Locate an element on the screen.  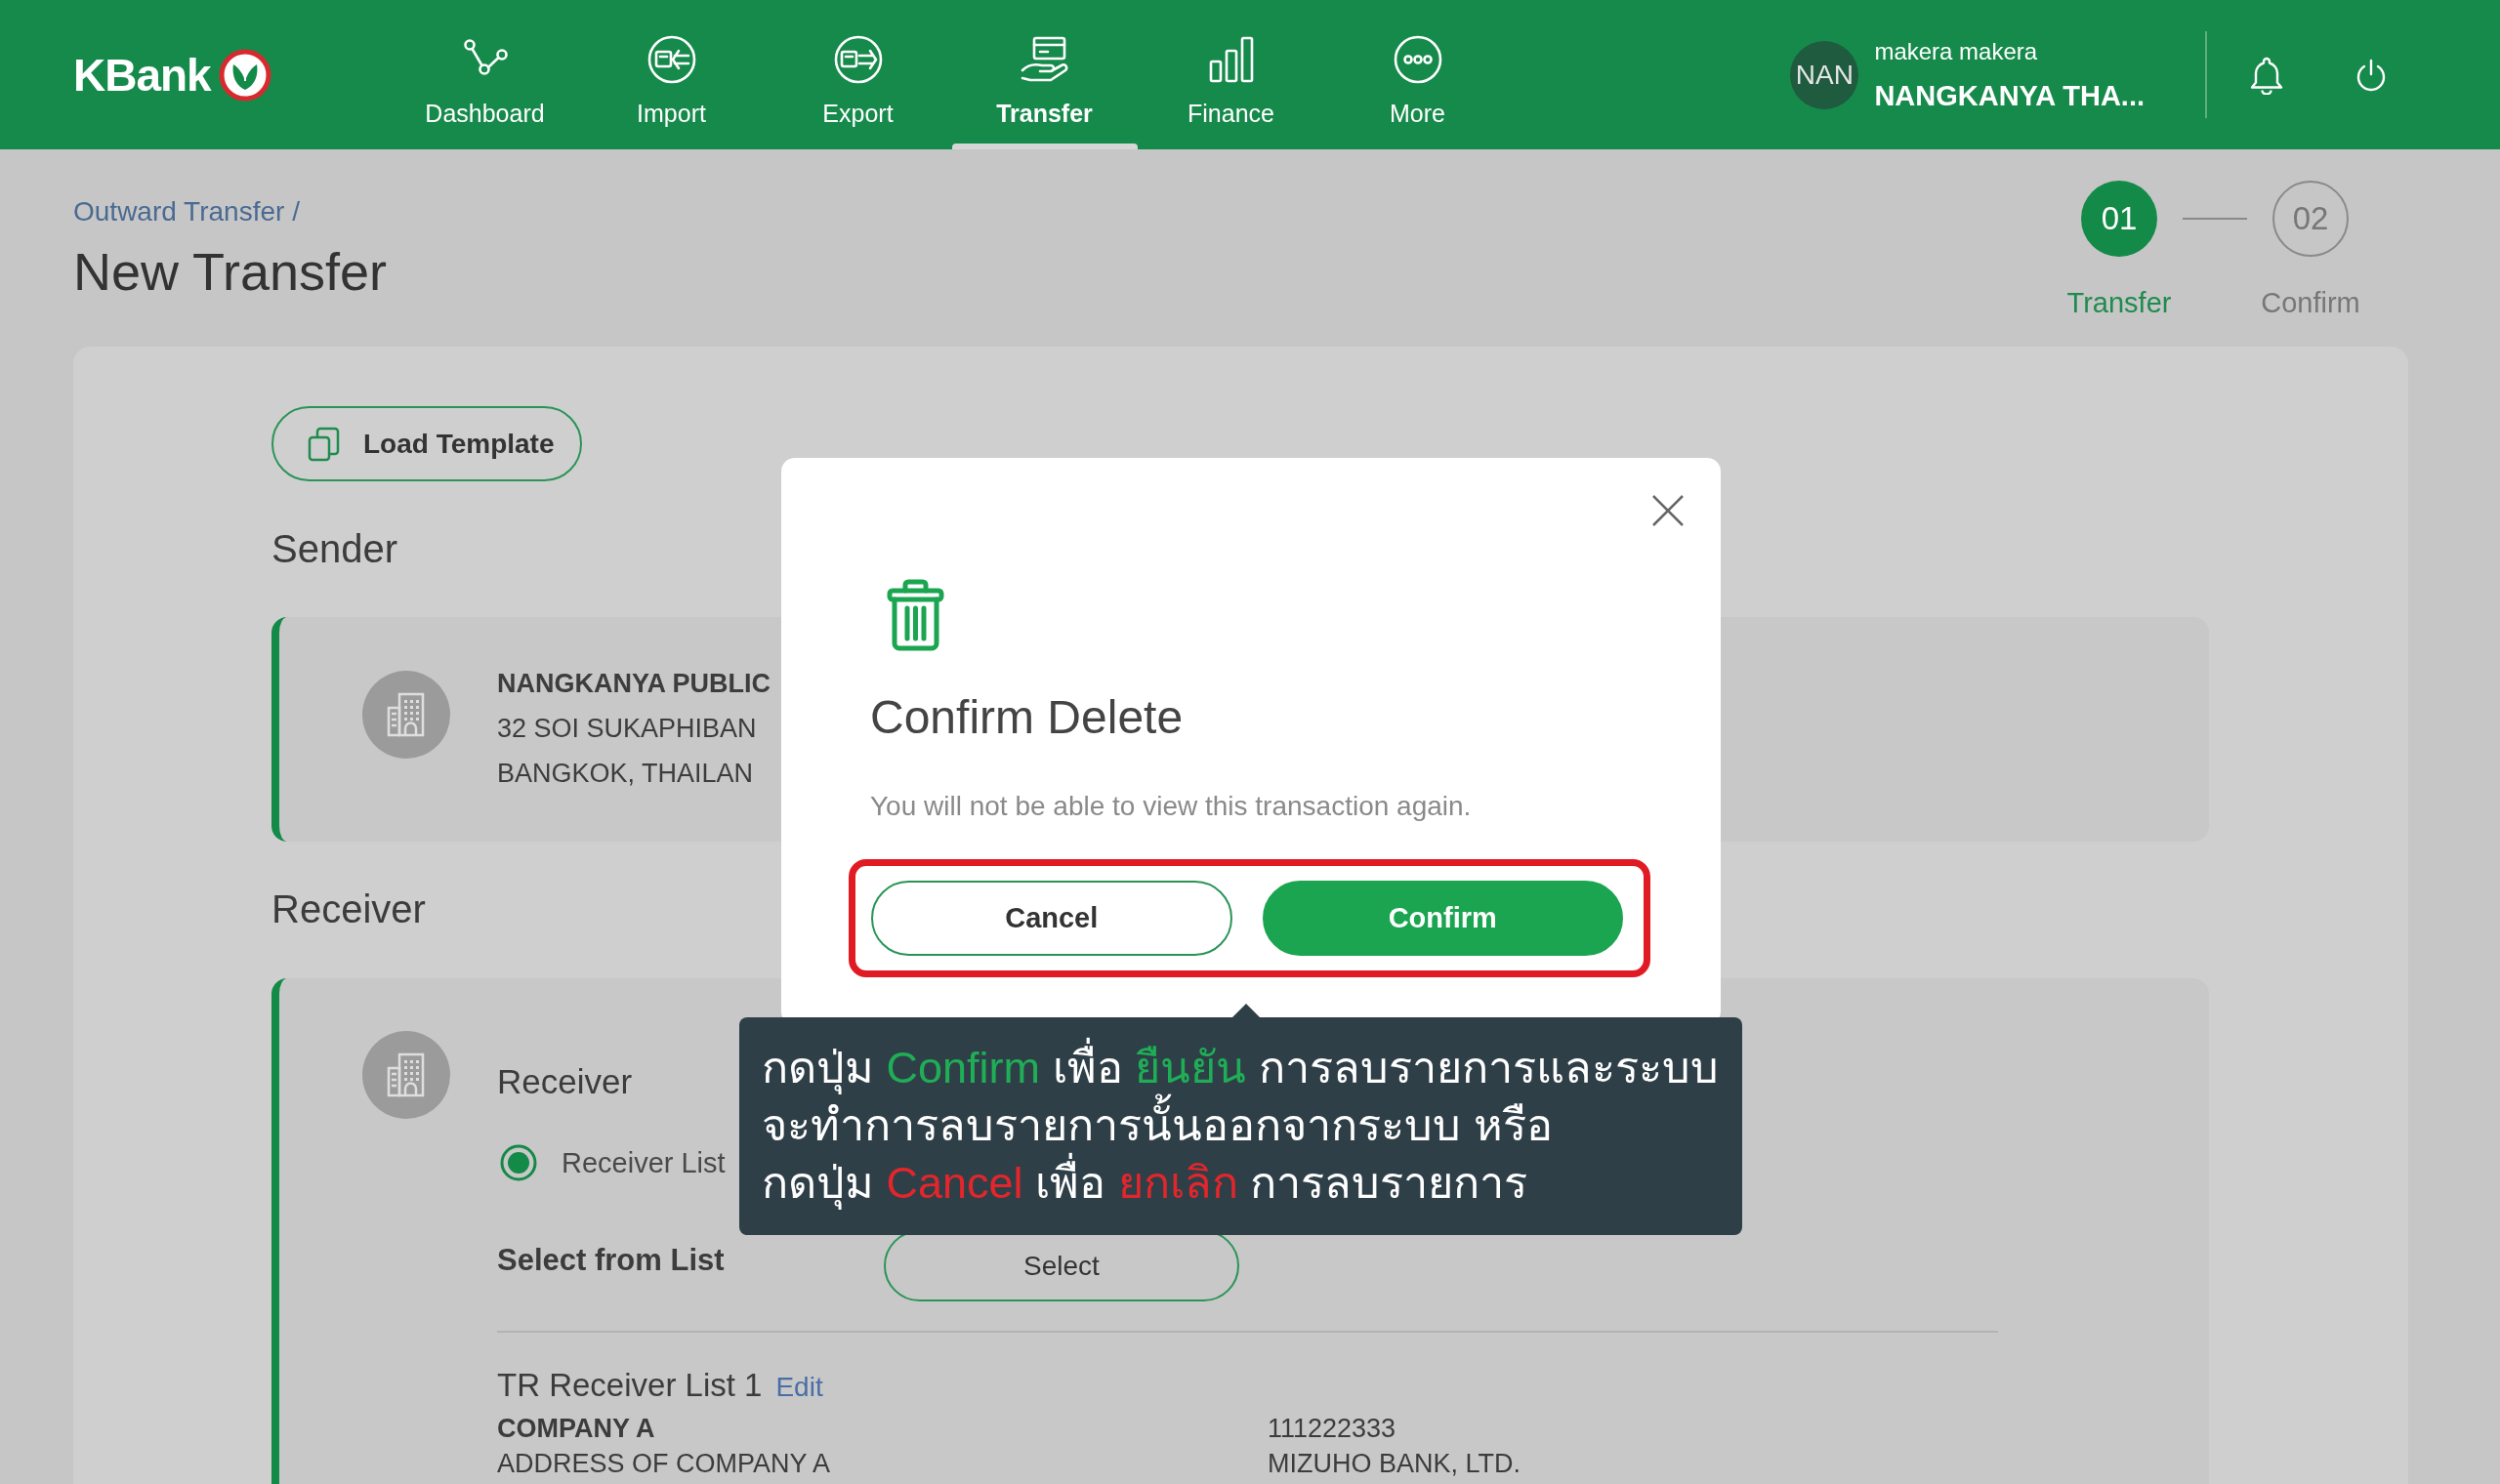
field-label: Select from List is located at coordinates (611, 1261).